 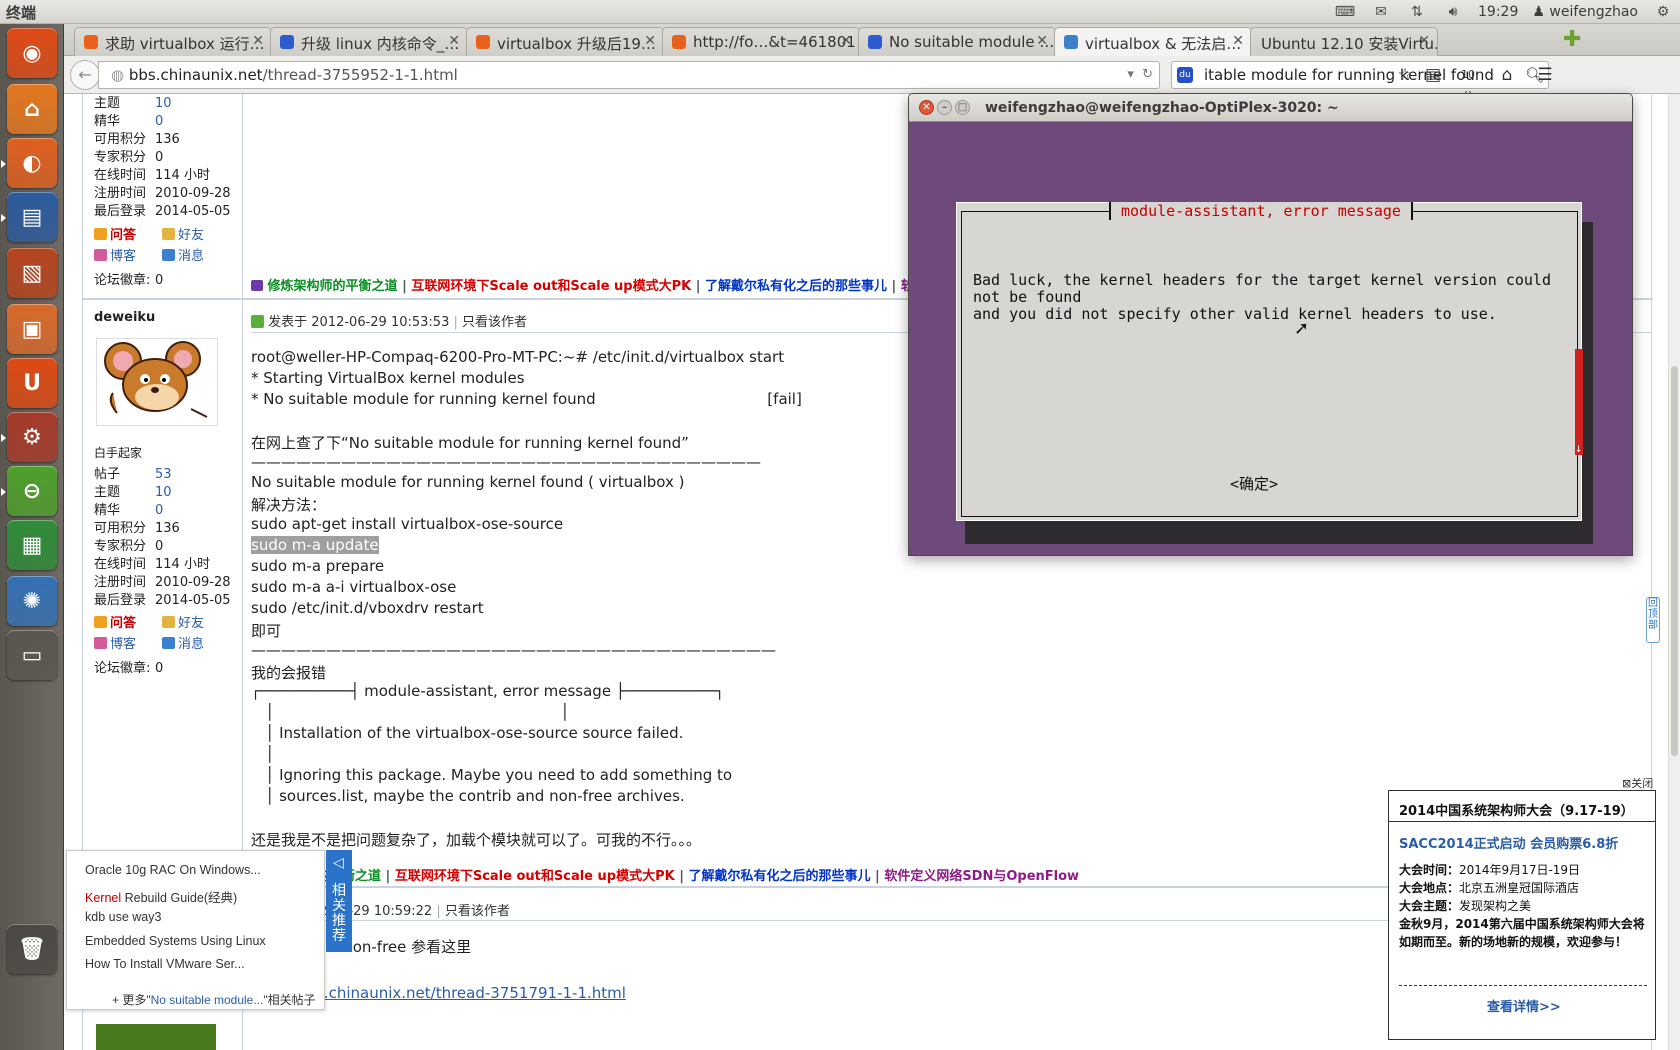 What do you see at coordinates (1254, 483) in the screenshot?
I see `ok-button: <确定>` at bounding box center [1254, 483].